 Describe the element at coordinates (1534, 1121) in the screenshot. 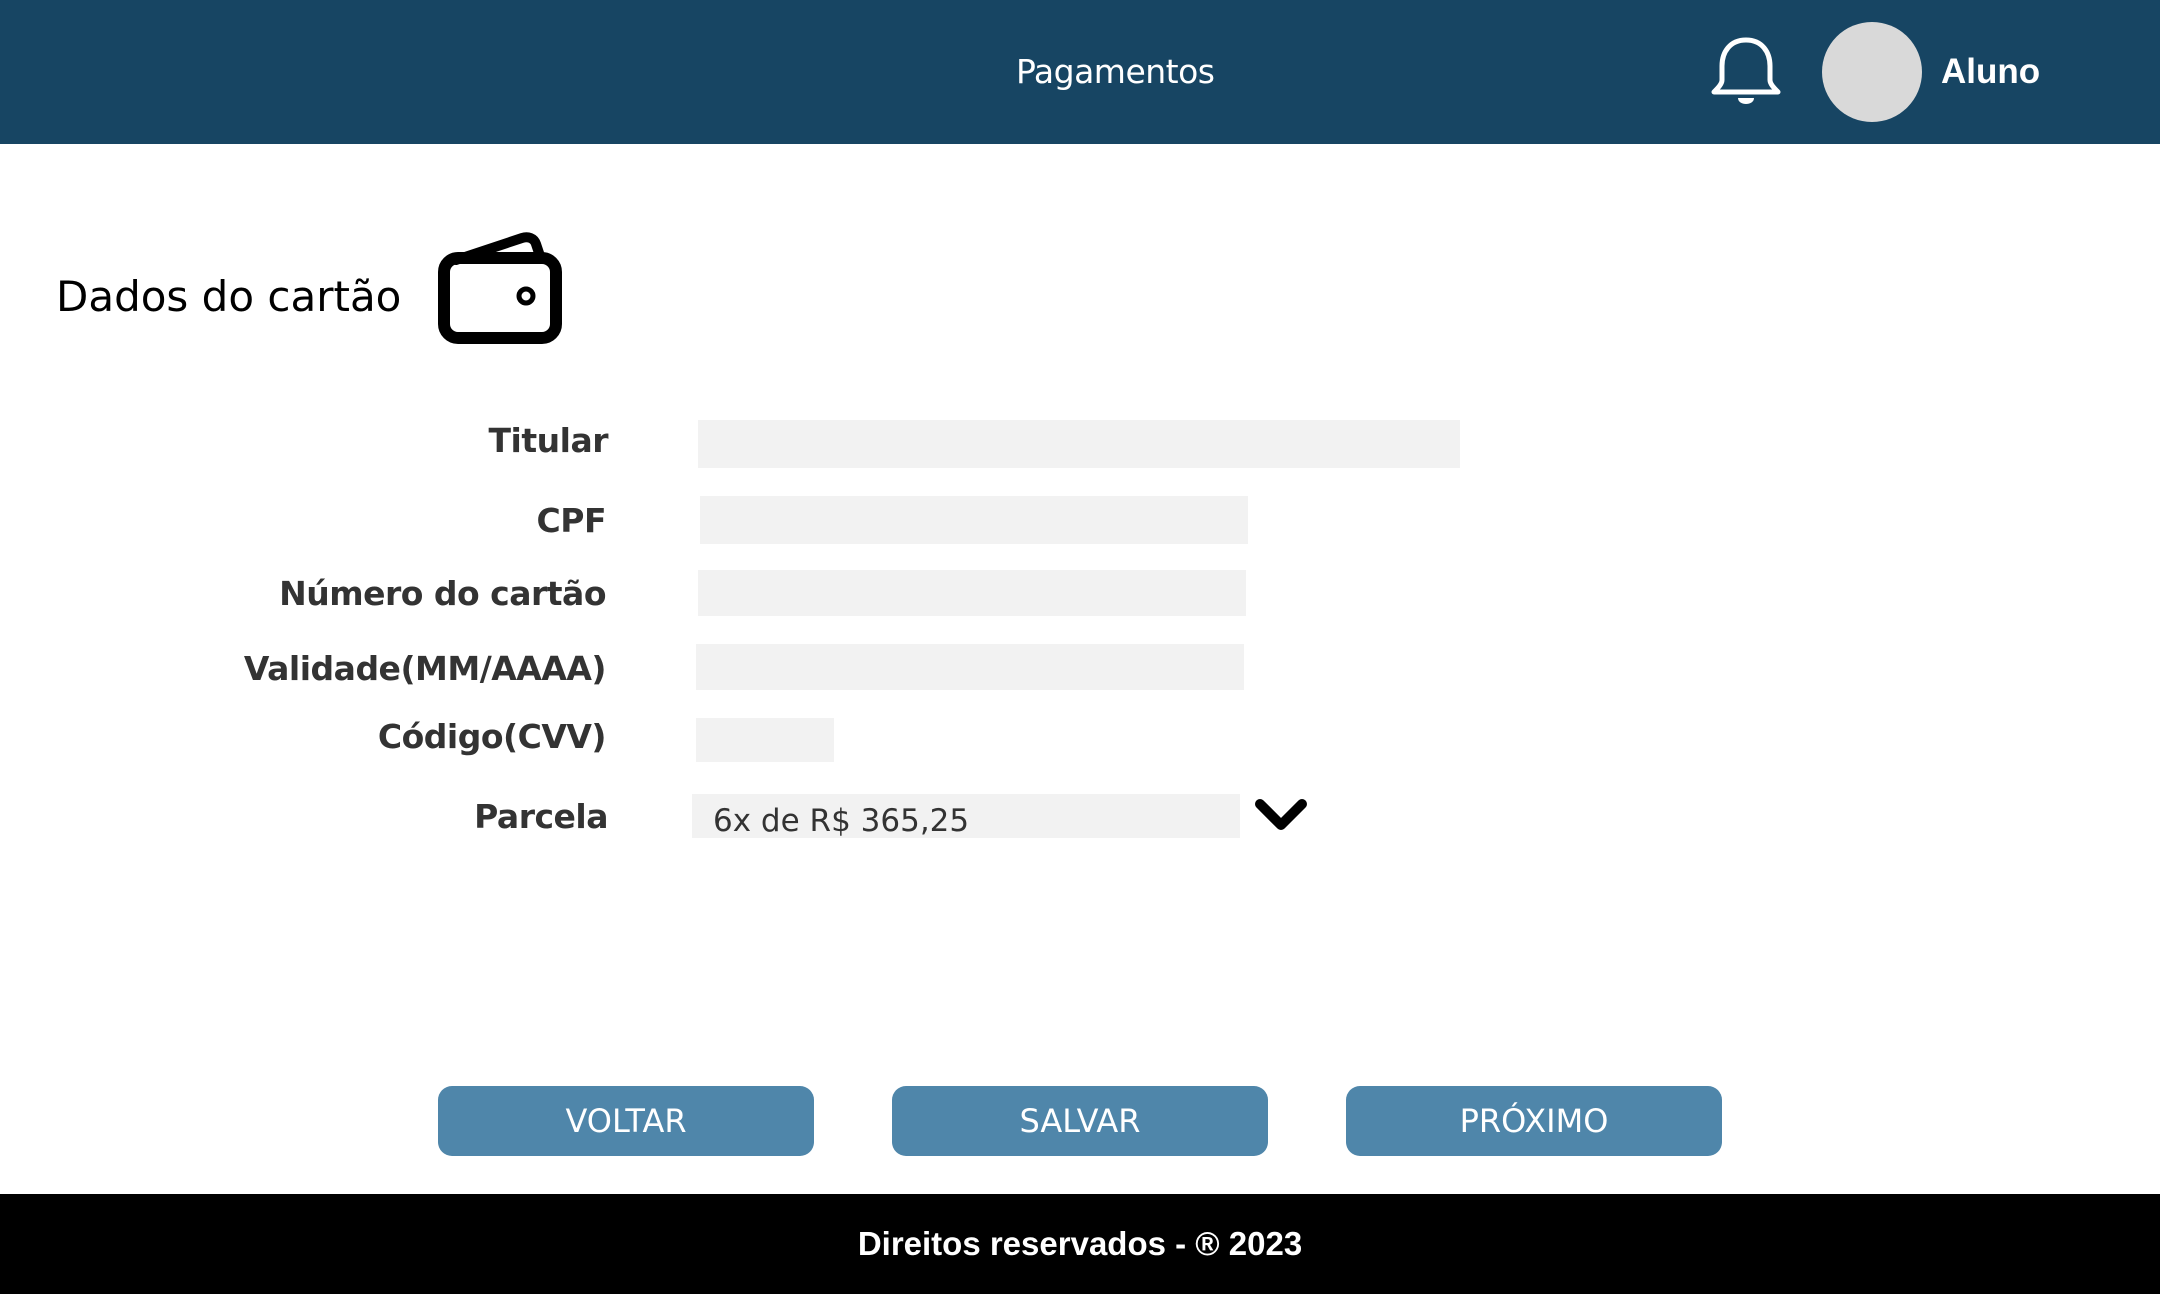

I see `next-button: PRÓXIMO` at that location.